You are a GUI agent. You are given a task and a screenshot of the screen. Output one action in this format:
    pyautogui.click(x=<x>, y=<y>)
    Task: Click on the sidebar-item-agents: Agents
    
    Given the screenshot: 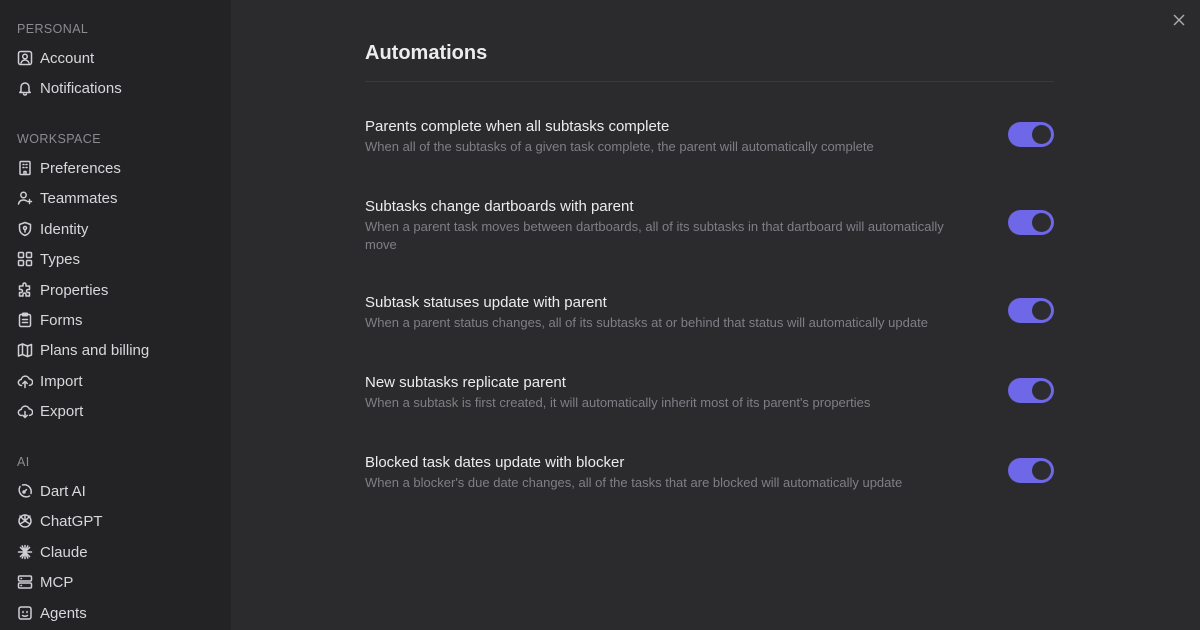 What is the action you would take?
    pyautogui.click(x=52, y=613)
    